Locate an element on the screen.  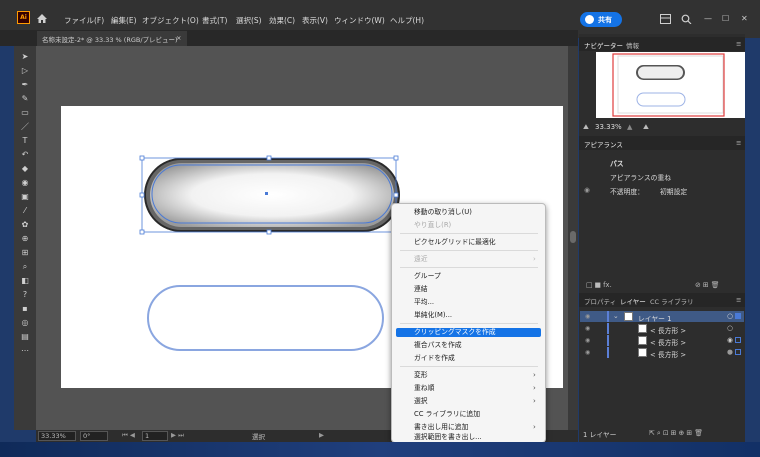
target-circle-icon: ● is located at coordinates (730, 352).